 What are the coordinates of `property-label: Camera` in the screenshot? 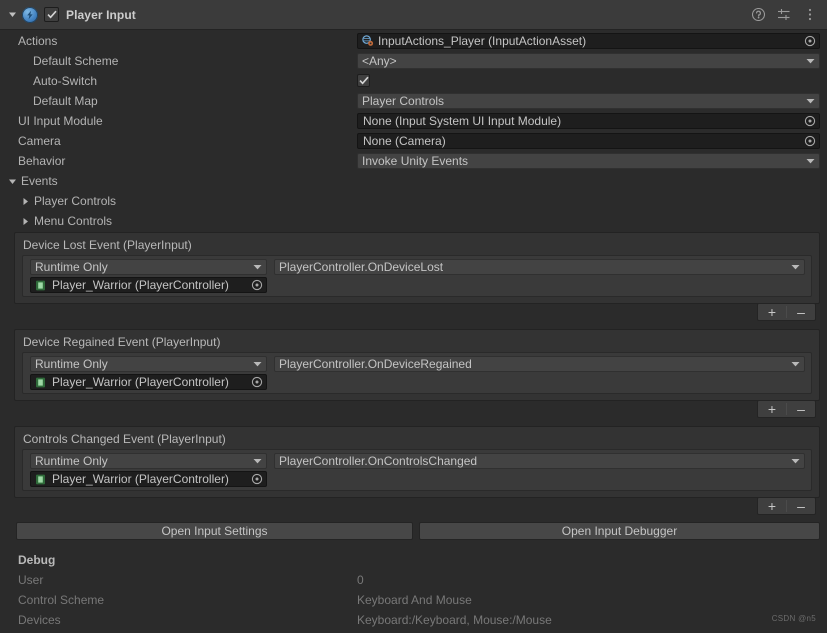 It's located at (39, 141).